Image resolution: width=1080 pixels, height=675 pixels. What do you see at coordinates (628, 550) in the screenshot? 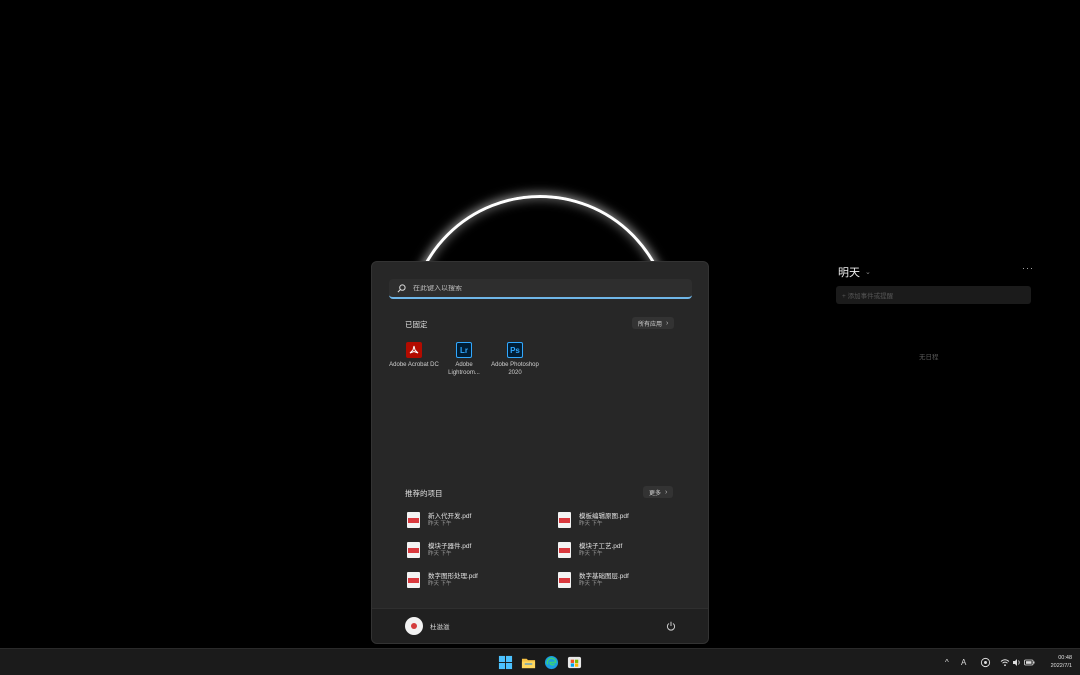
I see `recommended-item: 模块子工艺.pdf 昨天 下午` at bounding box center [628, 550].